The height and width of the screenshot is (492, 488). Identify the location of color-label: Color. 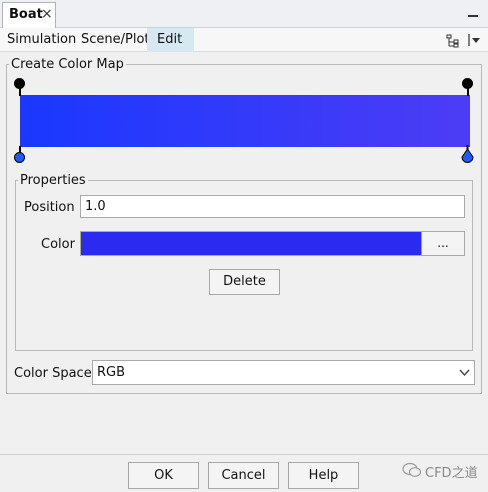
(58, 244).